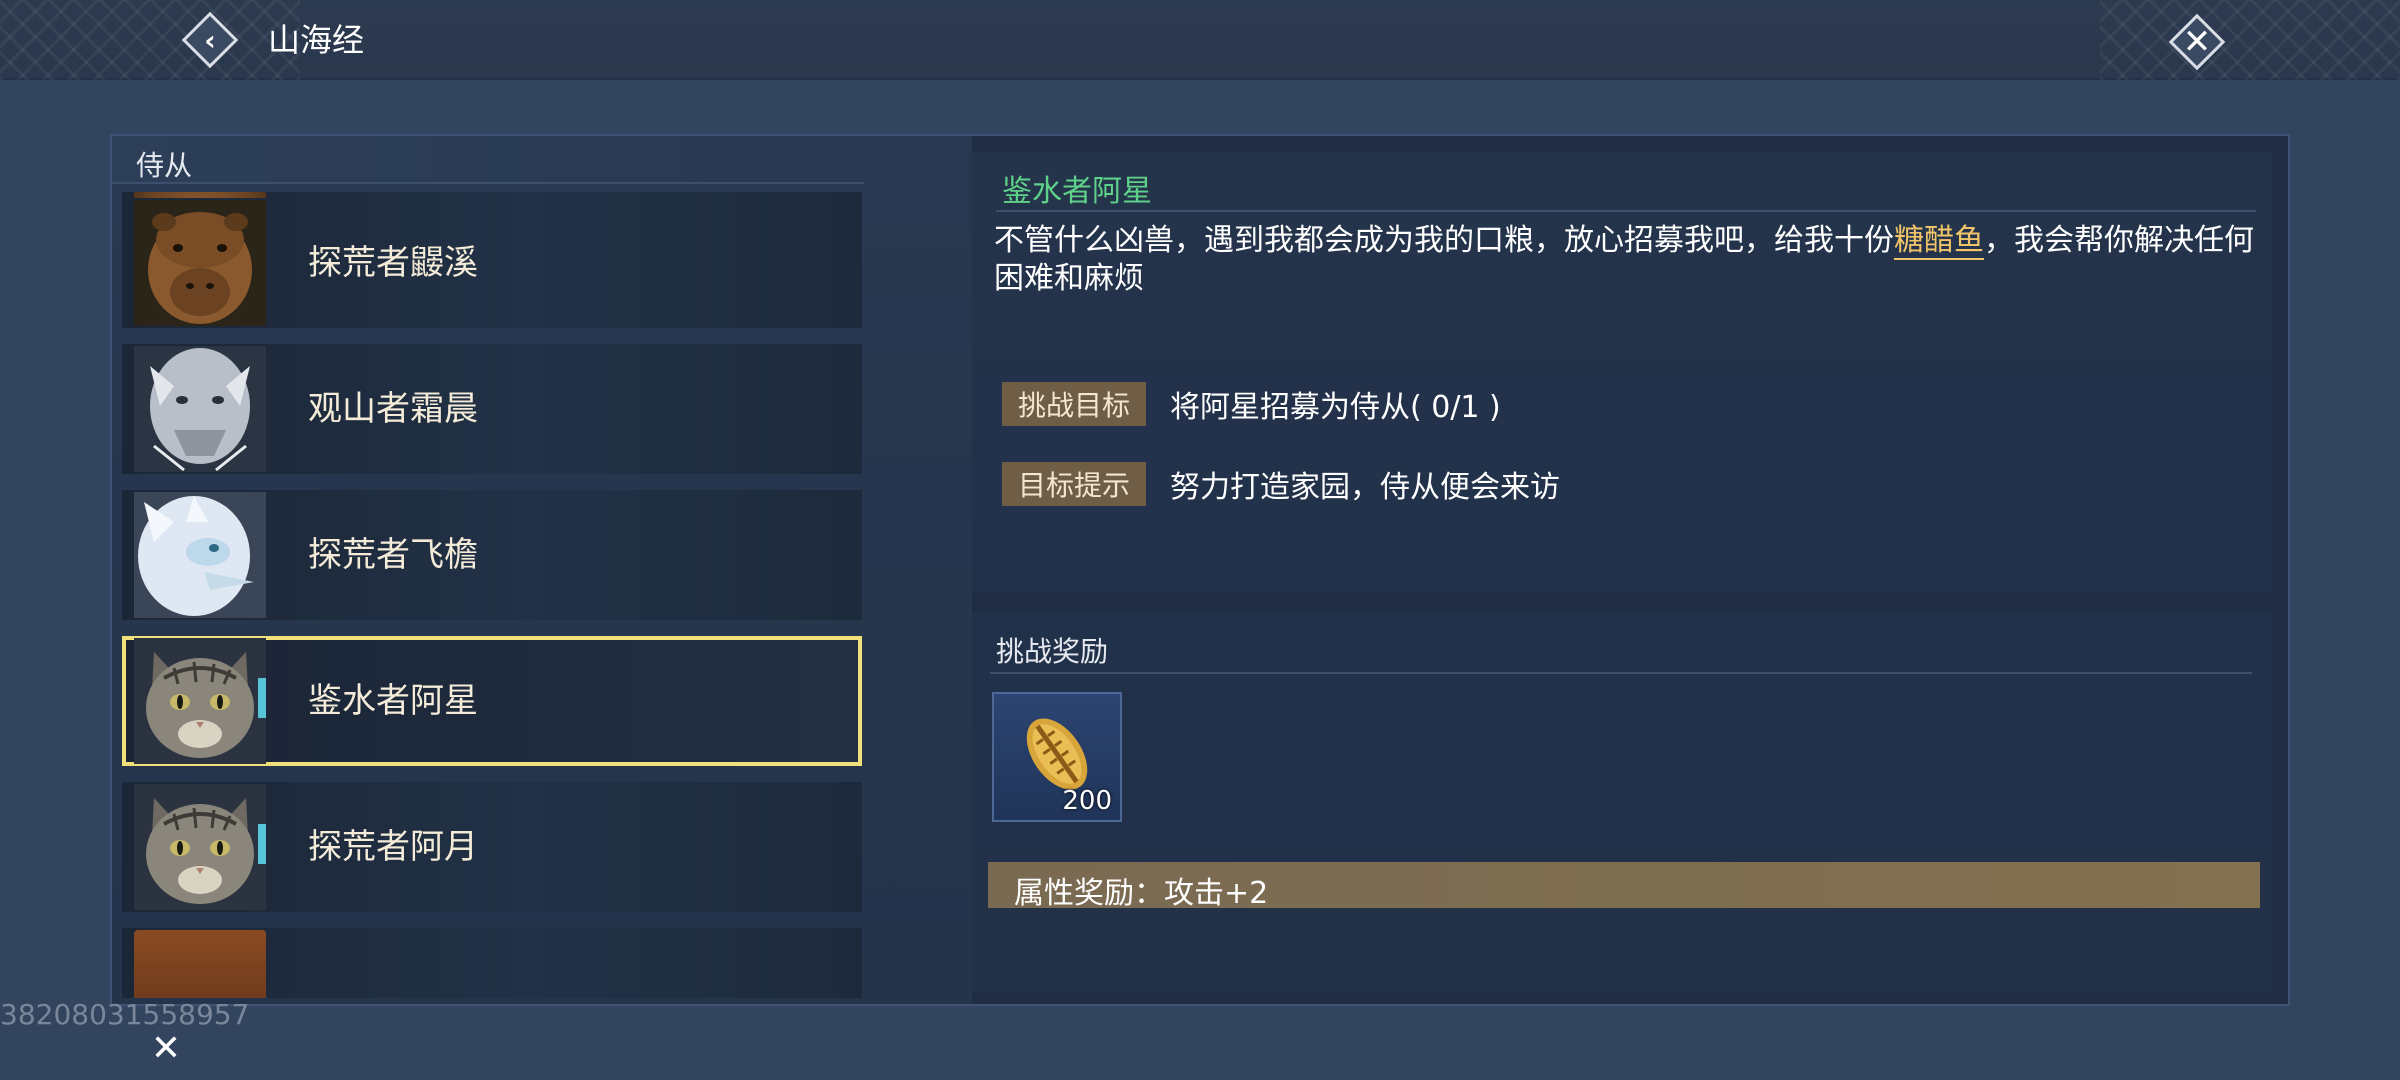 The image size is (2400, 1080). I want to click on companion-name: 探荒者飞檐, so click(393, 555).